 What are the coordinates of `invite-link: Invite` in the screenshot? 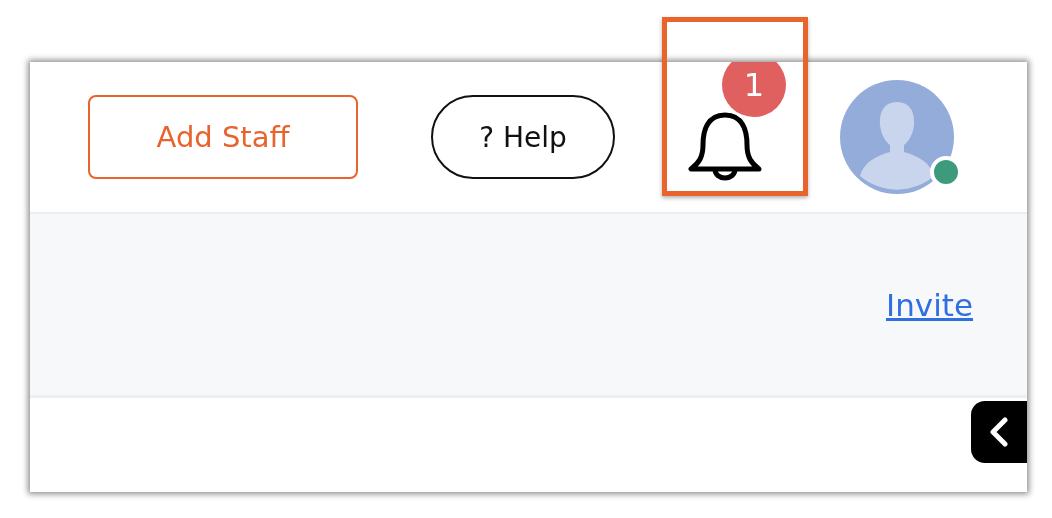 It's located at (929, 304).